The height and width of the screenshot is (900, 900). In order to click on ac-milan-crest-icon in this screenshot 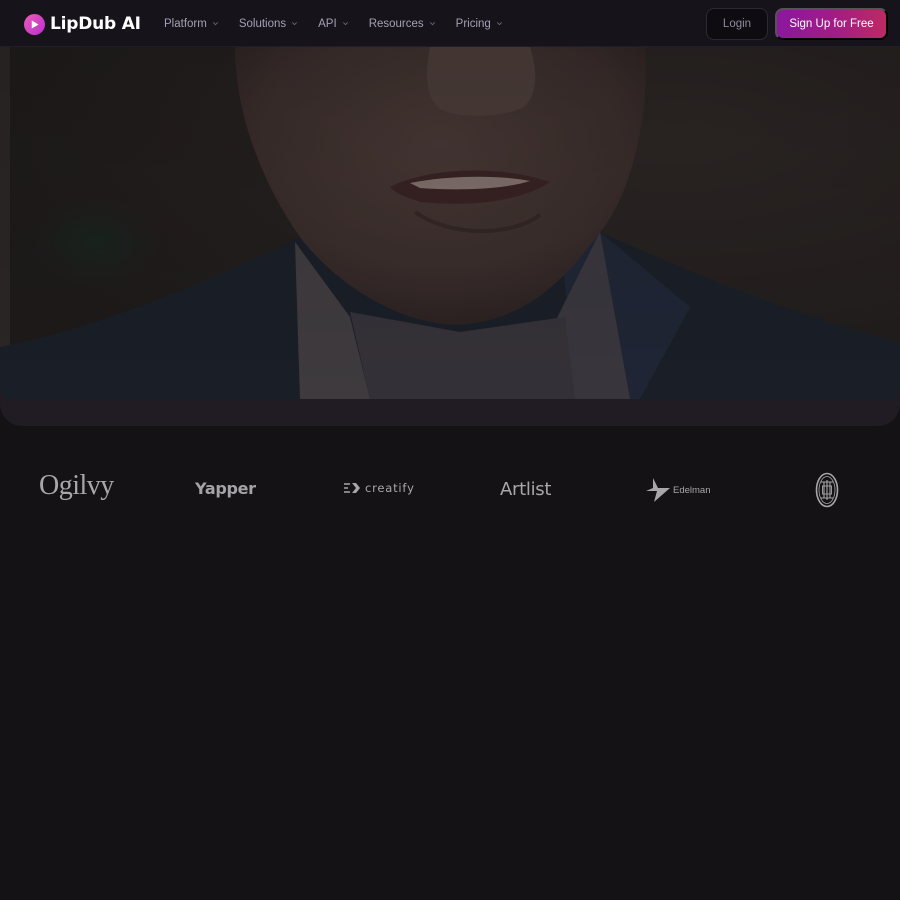, I will do `click(827, 490)`.